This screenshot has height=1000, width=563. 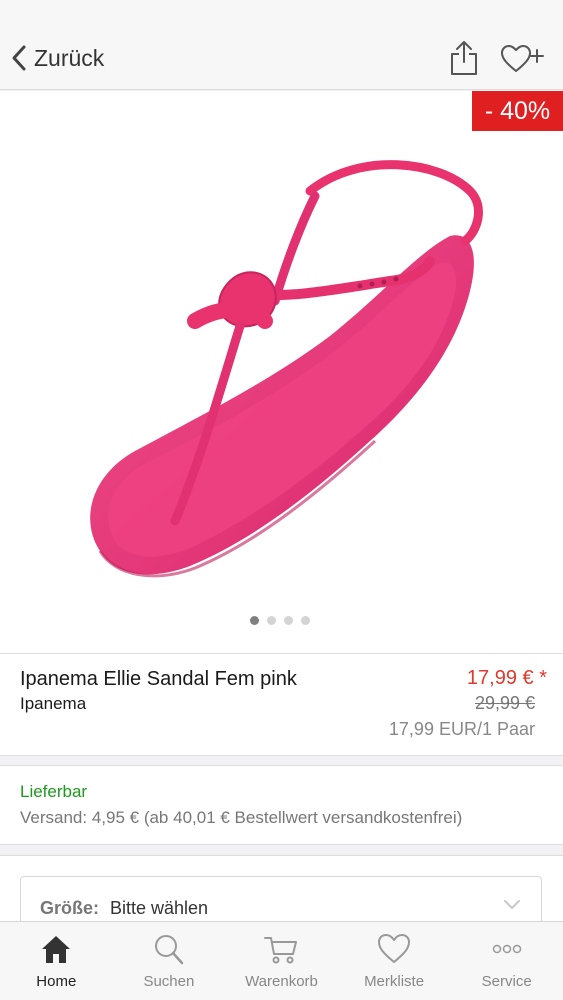 What do you see at coordinates (281, 950) in the screenshot?
I see `cart-icon` at bounding box center [281, 950].